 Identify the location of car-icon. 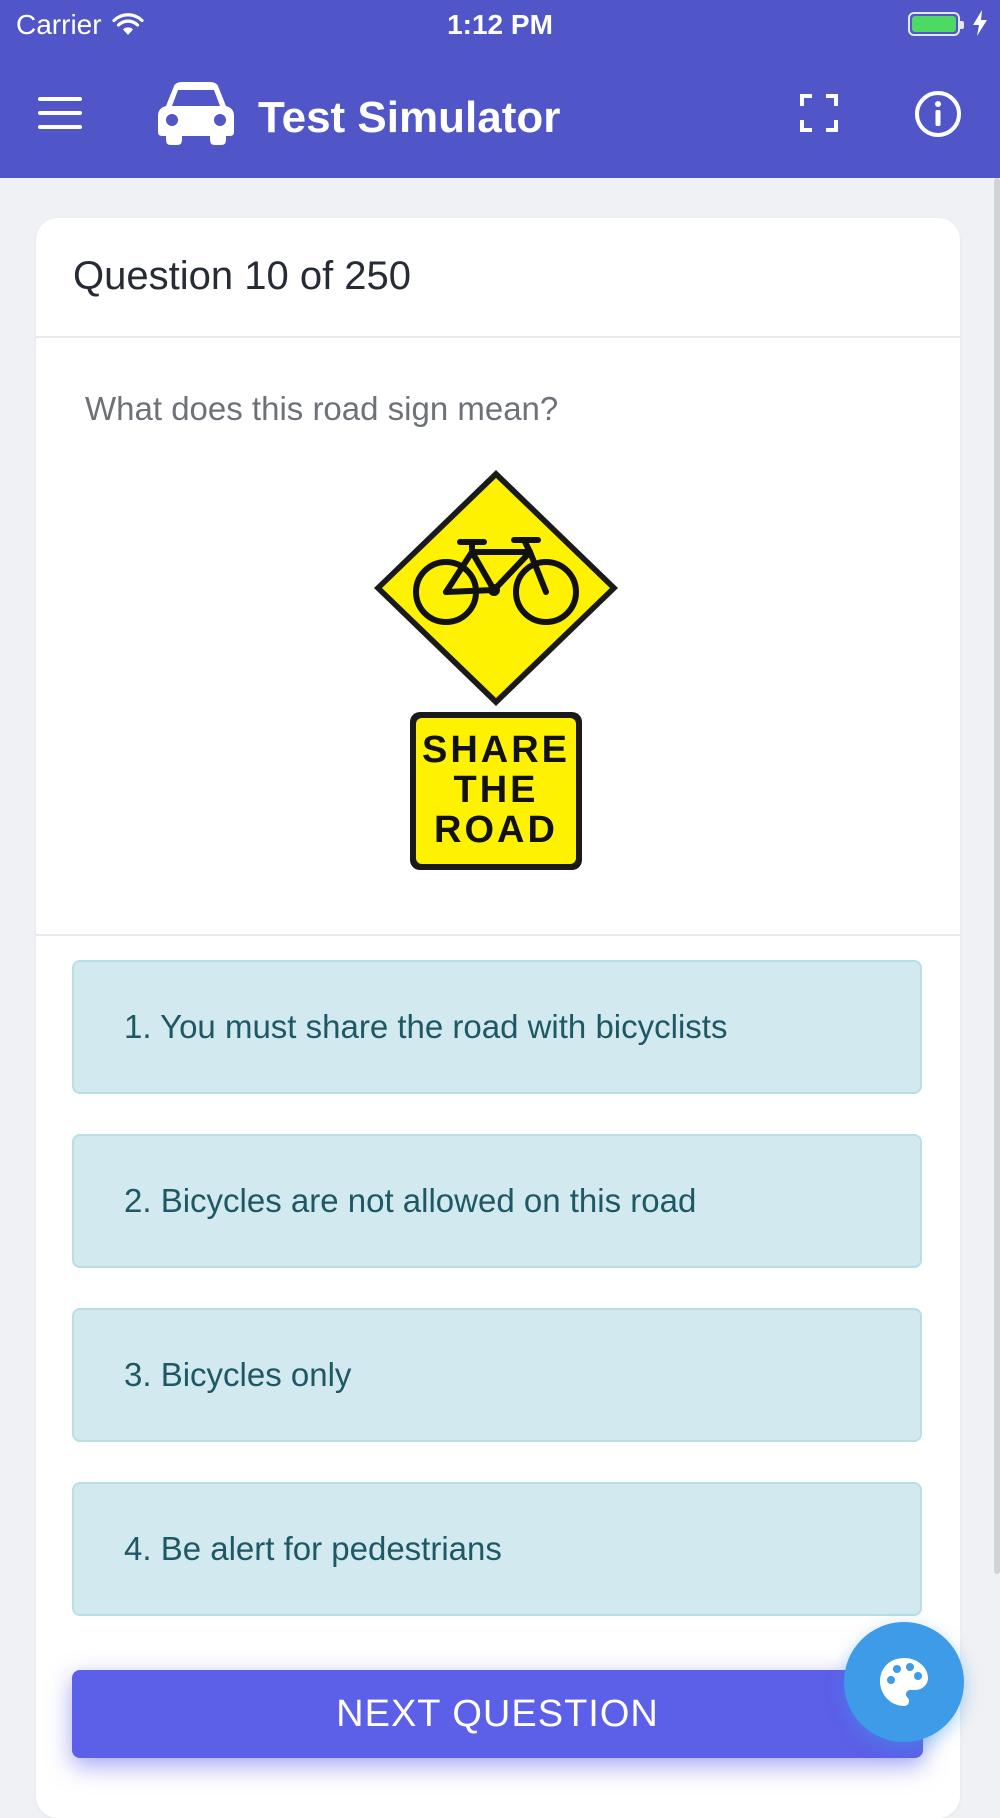
(196, 113).